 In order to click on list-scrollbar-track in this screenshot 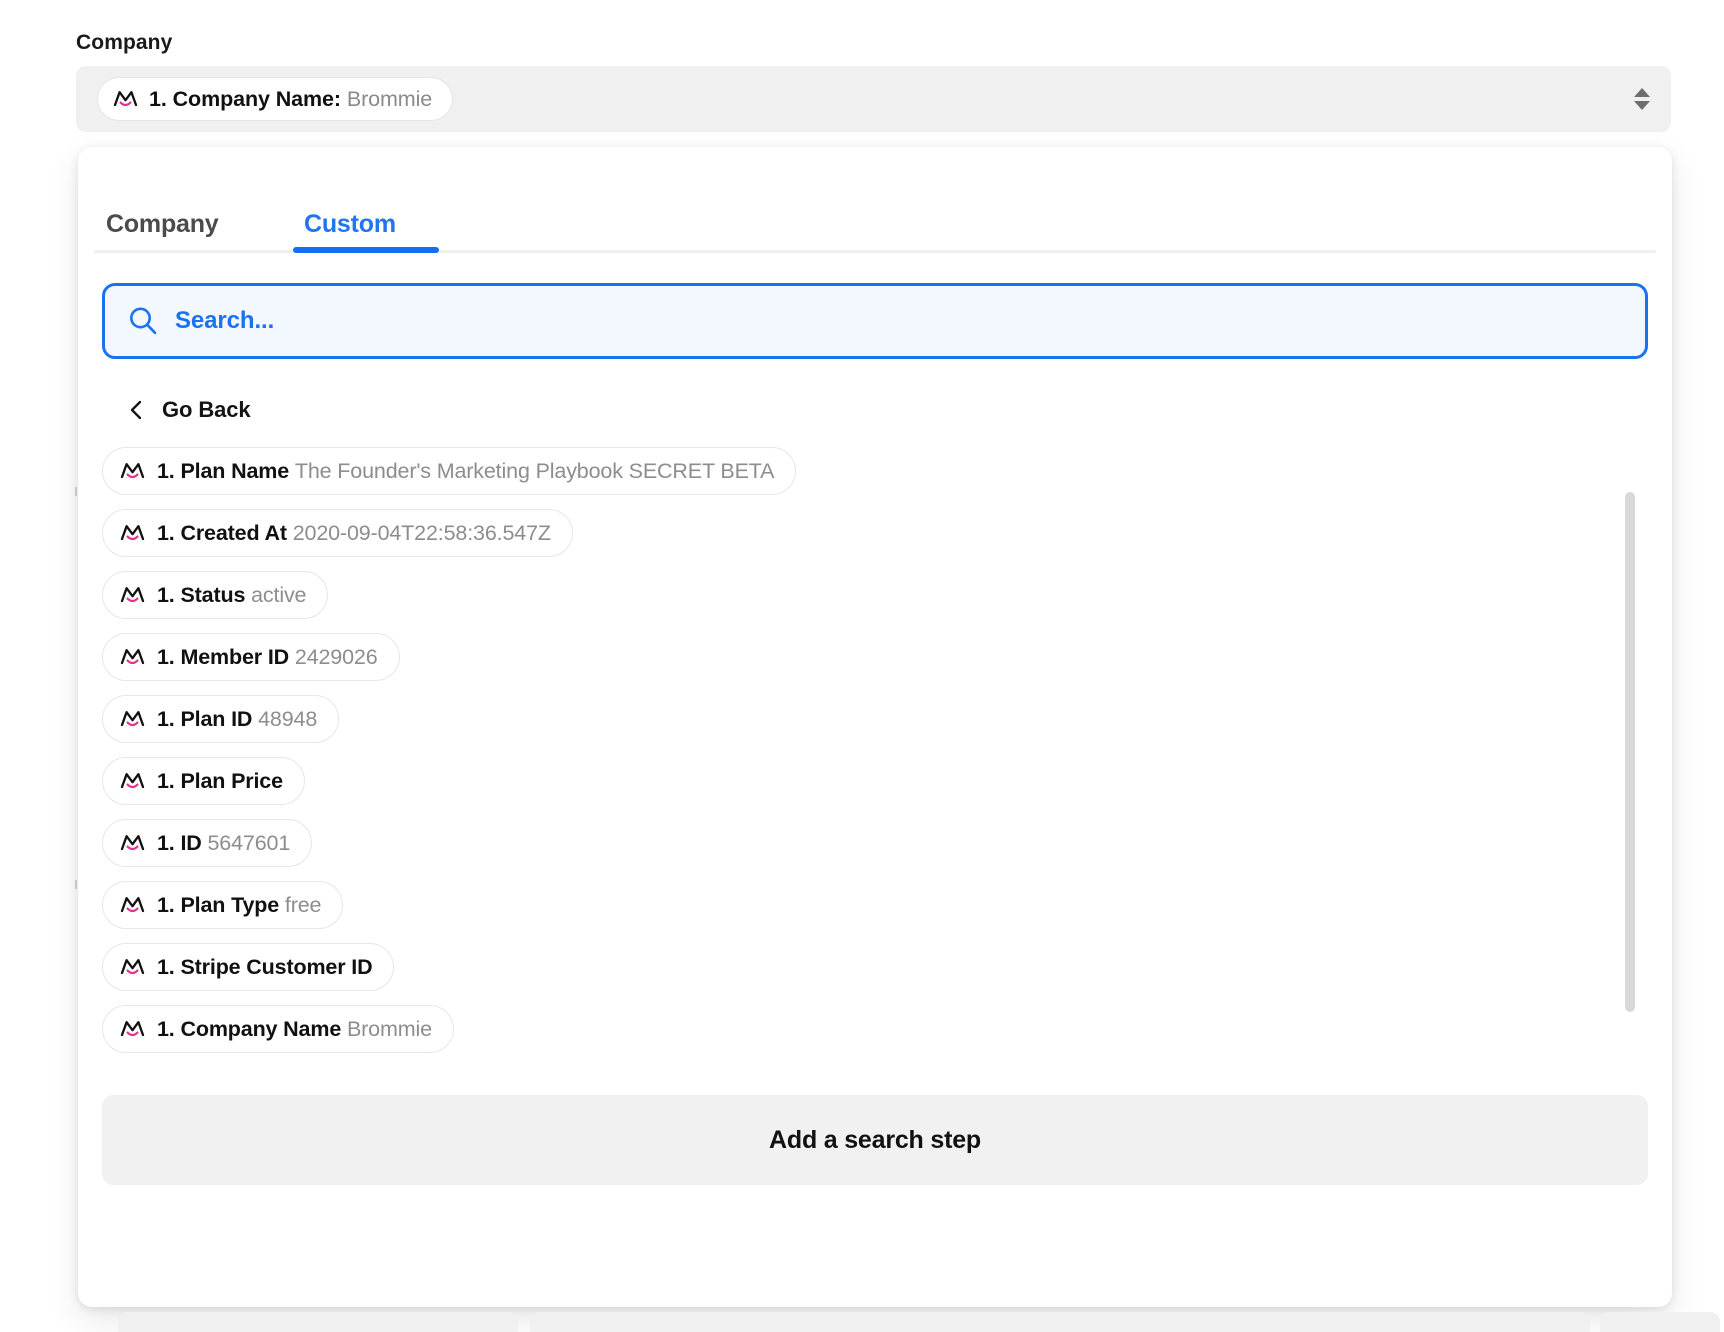, I will do `click(1630, 752)`.